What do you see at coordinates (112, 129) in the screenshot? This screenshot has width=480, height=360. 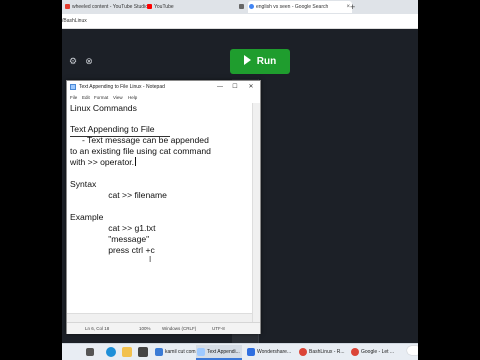 I see `text-line: Text Appending to File` at bounding box center [112, 129].